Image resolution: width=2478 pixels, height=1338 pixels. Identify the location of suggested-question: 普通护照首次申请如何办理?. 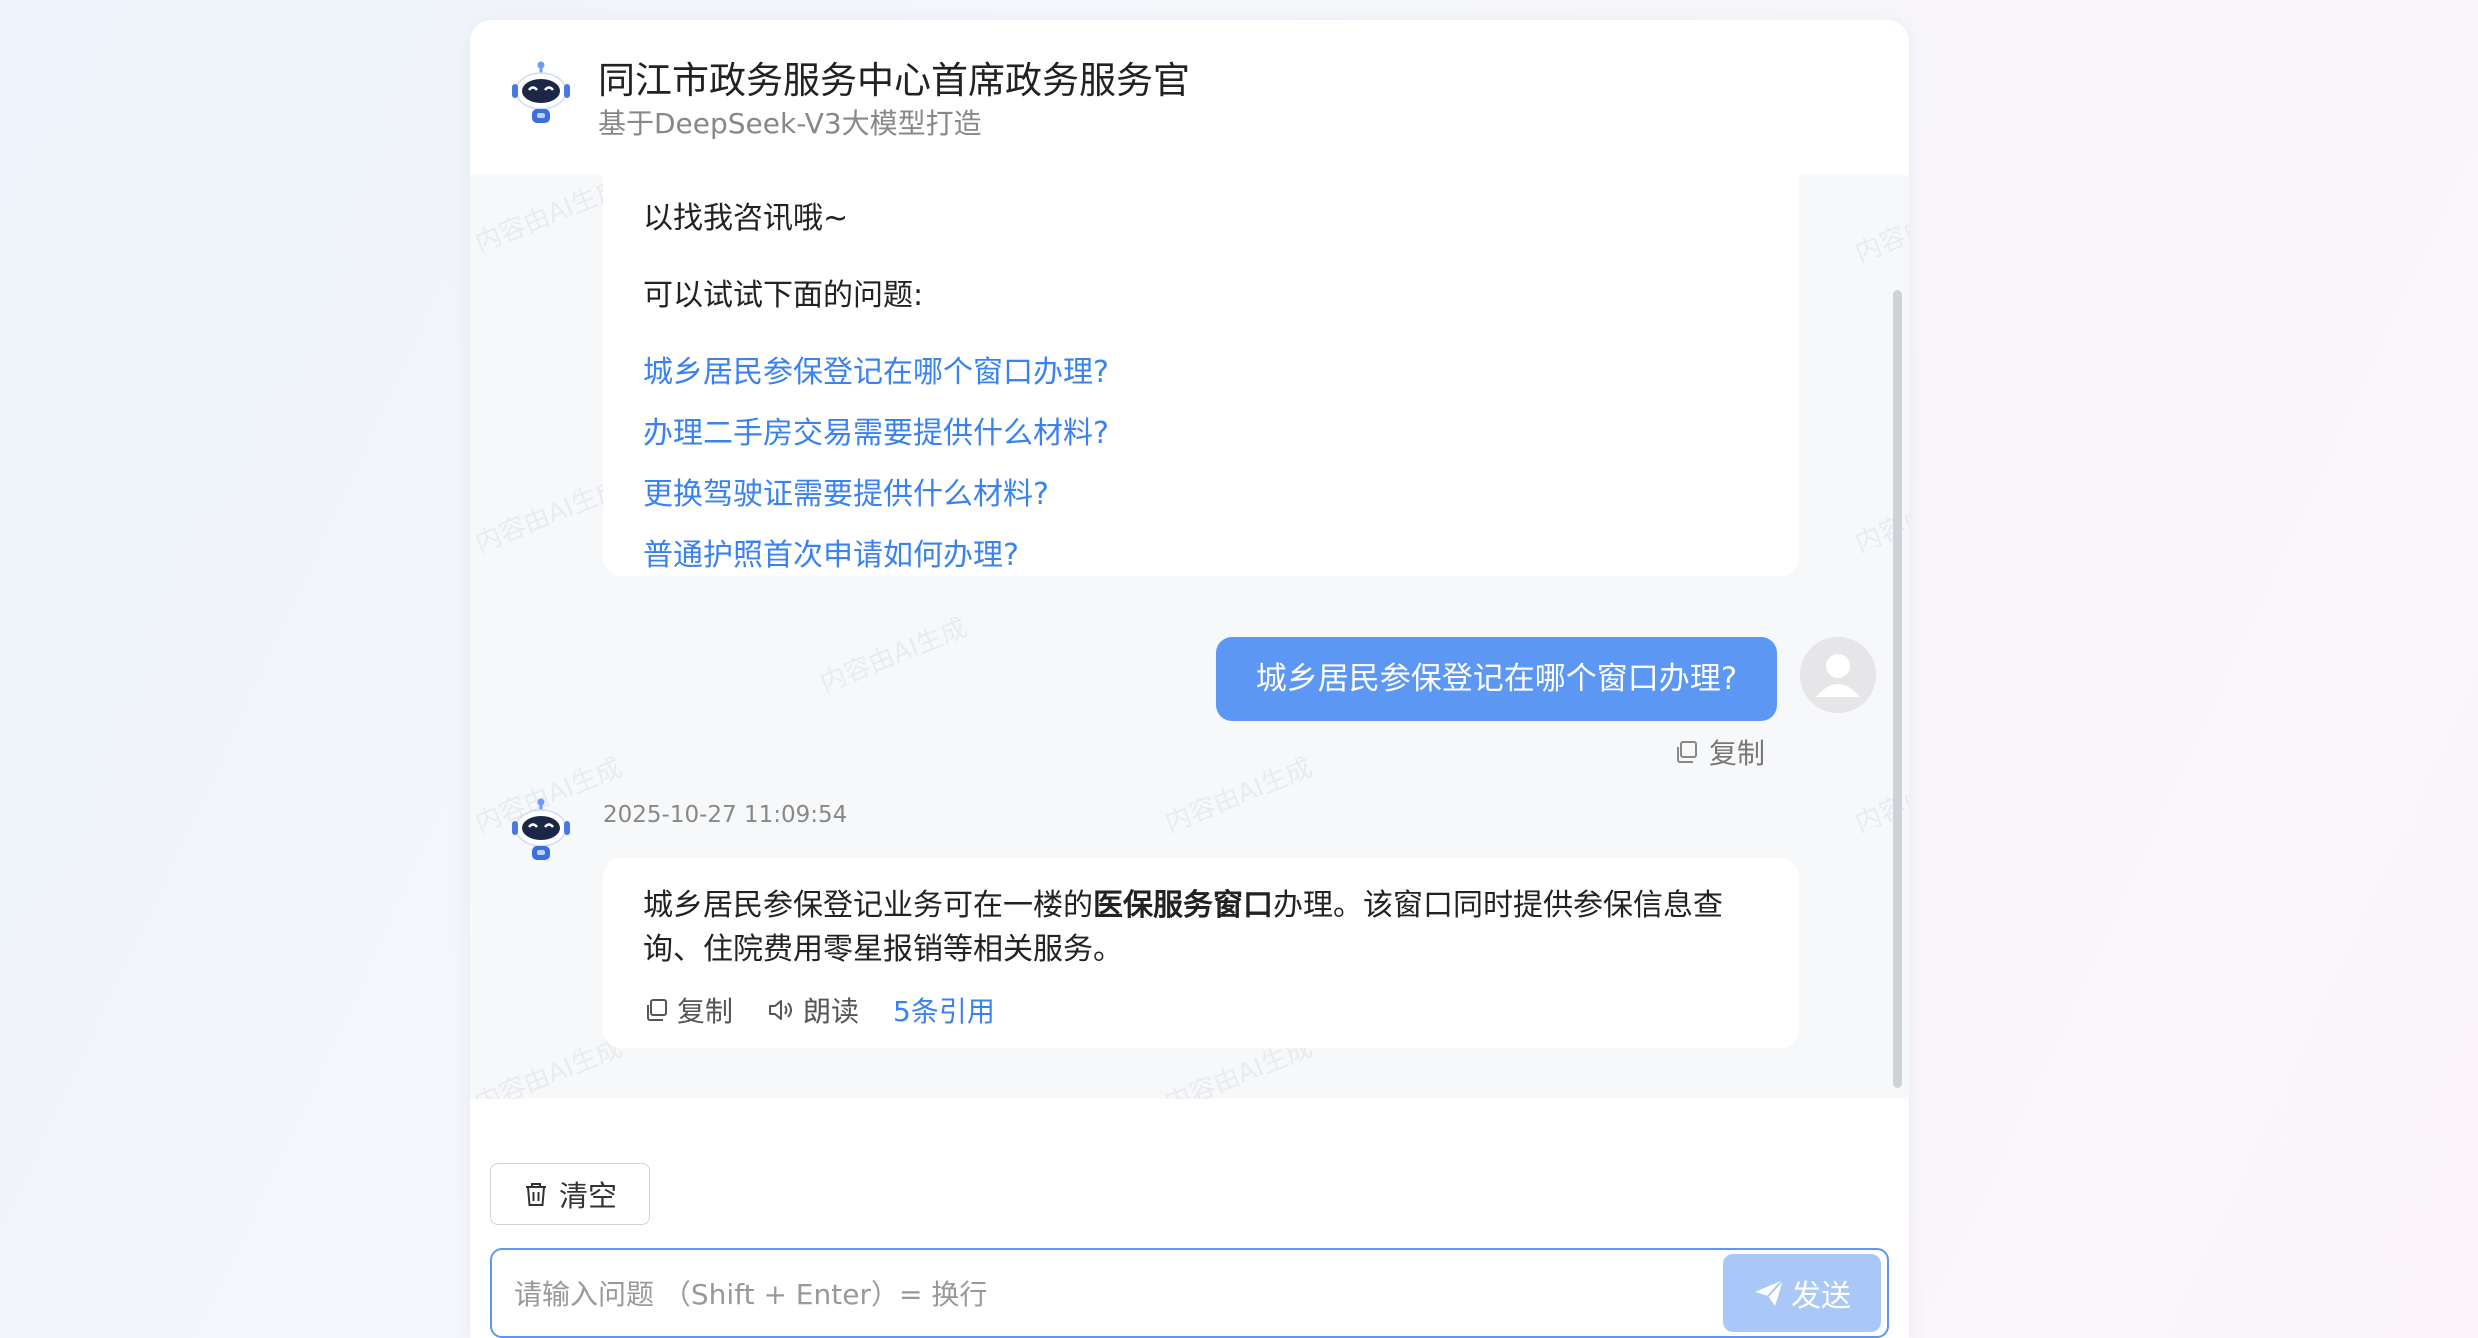
(831, 552).